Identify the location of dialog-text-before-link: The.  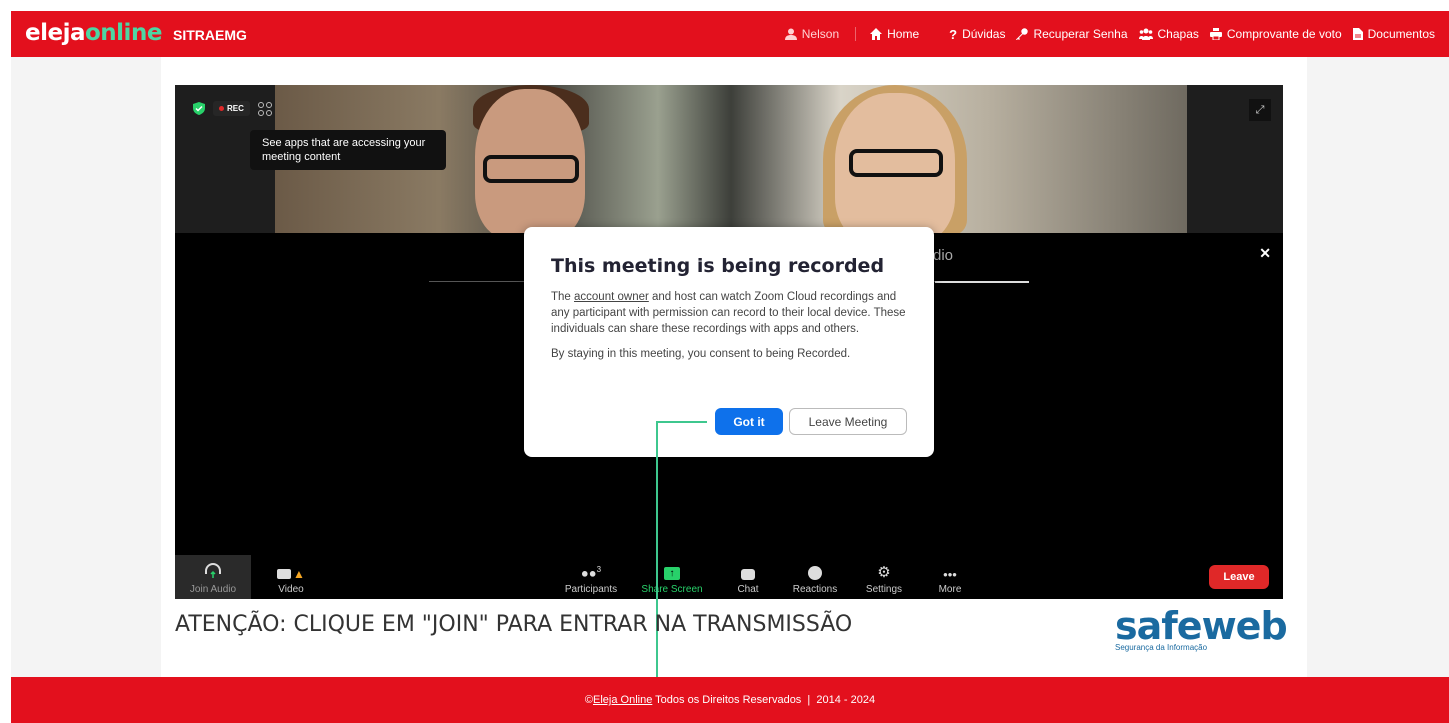
(563, 297).